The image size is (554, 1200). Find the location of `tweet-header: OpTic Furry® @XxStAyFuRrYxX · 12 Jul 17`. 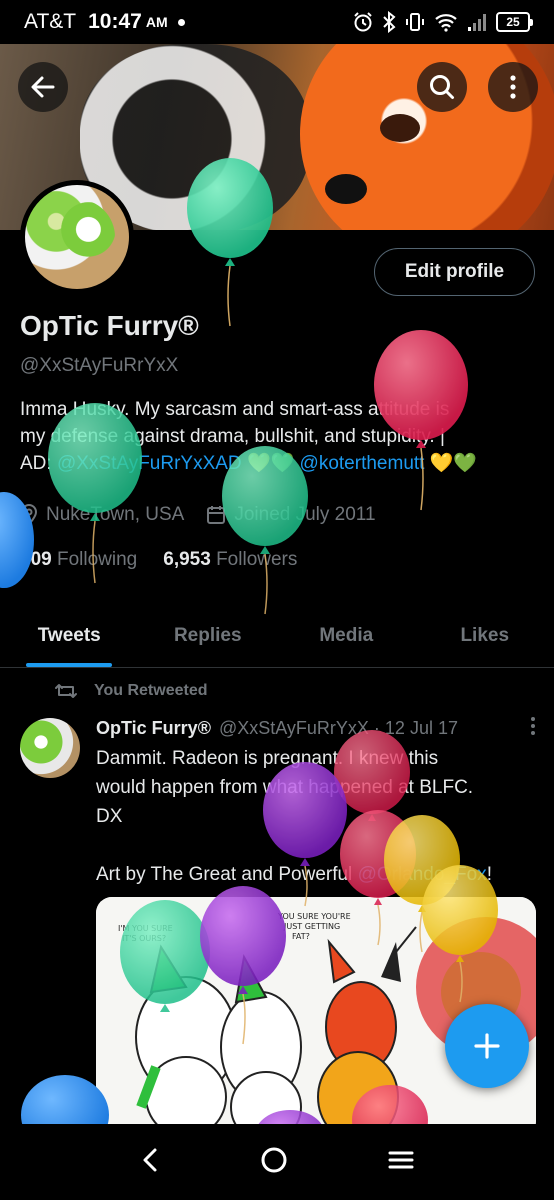

tweet-header: OpTic Furry® @XxStAyFuRrYxX · 12 Jul 17 is located at coordinates (316, 728).